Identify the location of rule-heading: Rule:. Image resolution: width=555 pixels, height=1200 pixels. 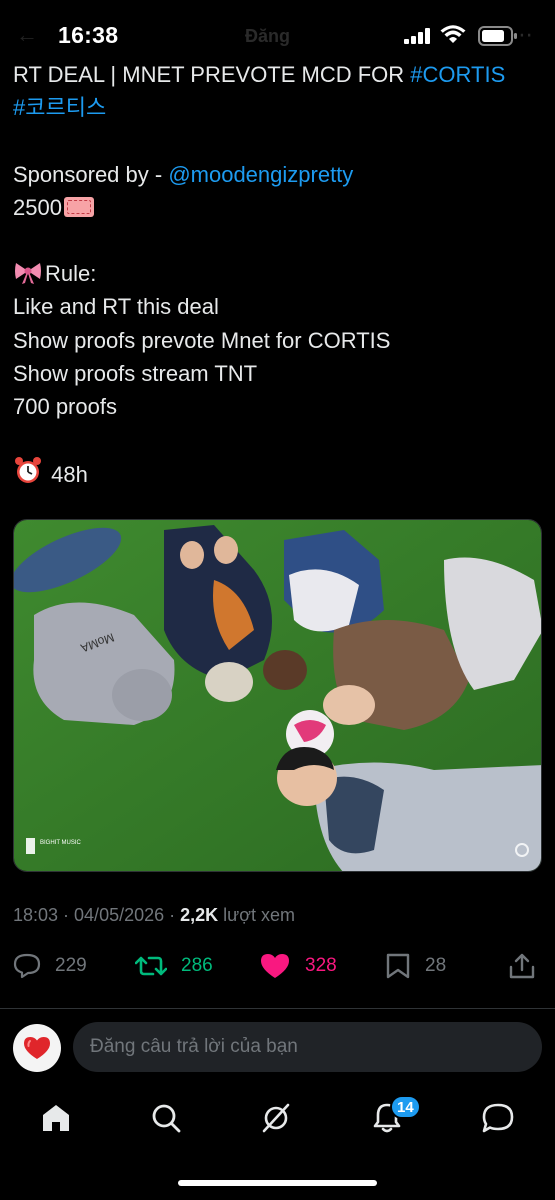
(71, 274).